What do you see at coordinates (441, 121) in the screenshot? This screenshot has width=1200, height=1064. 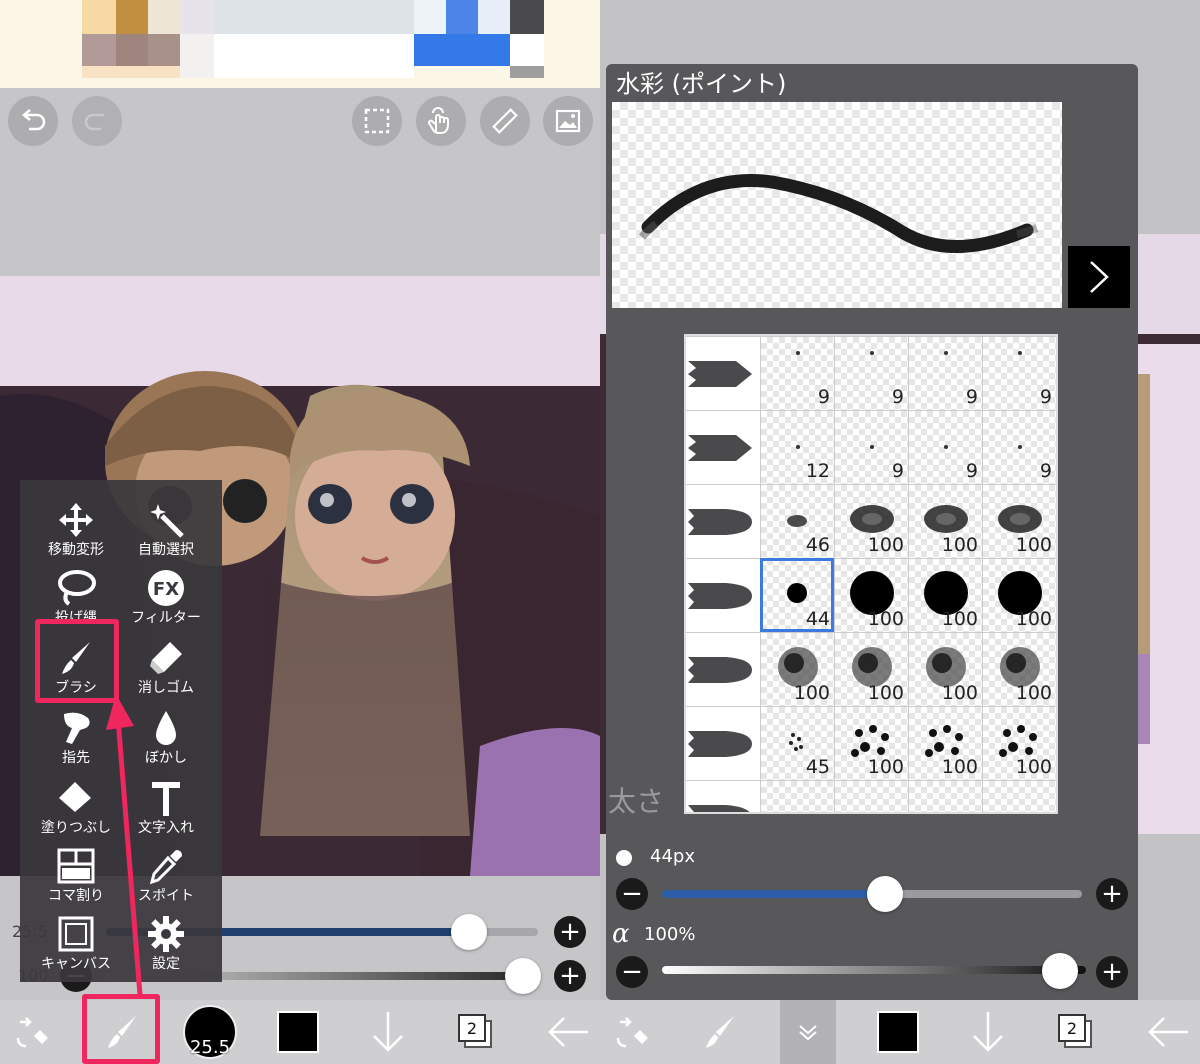 I see `hand-button` at bounding box center [441, 121].